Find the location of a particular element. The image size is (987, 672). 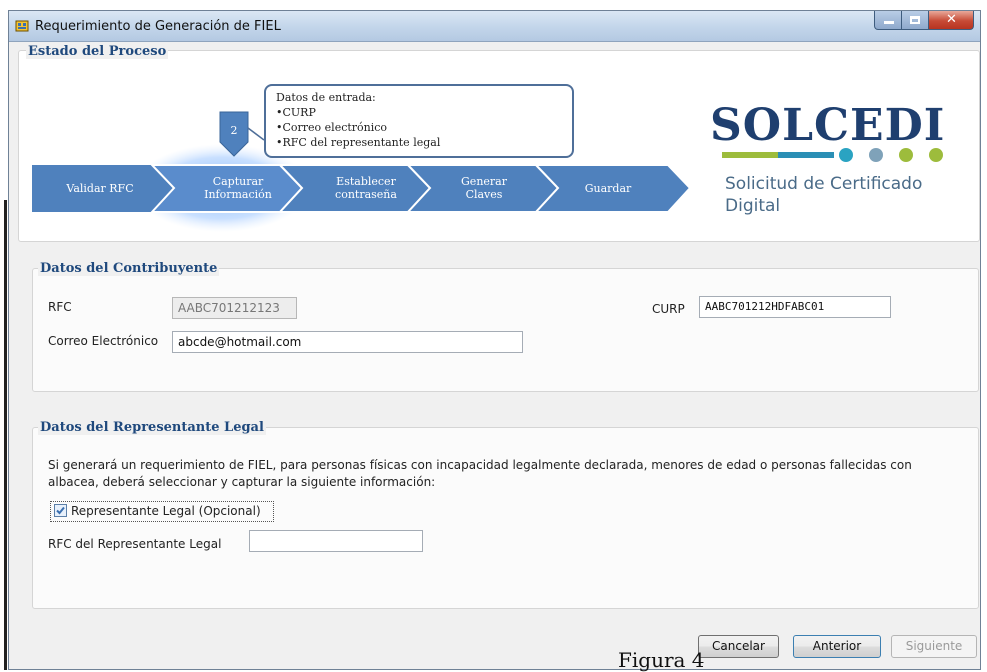

curp-field: AABC701212HDFABC01 is located at coordinates (795, 307).